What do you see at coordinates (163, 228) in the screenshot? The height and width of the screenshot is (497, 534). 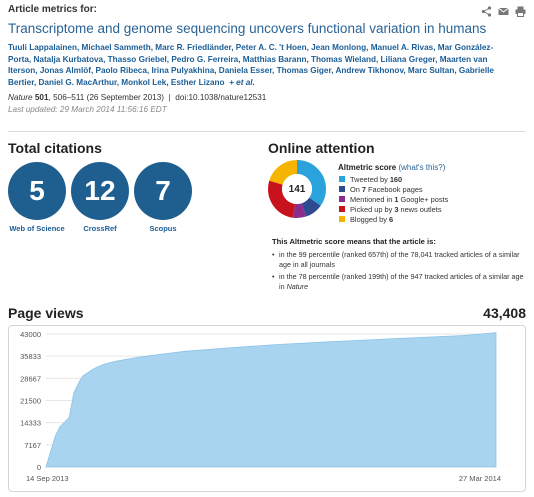 I see `citation-label-scopus: Scopus` at bounding box center [163, 228].